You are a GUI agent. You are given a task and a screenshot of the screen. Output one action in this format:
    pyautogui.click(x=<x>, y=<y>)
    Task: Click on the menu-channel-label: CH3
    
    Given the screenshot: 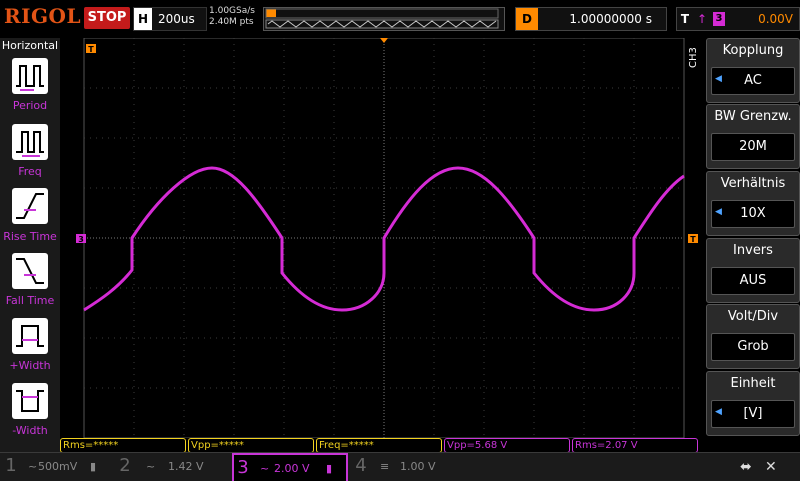 What is the action you would take?
    pyautogui.click(x=693, y=57)
    